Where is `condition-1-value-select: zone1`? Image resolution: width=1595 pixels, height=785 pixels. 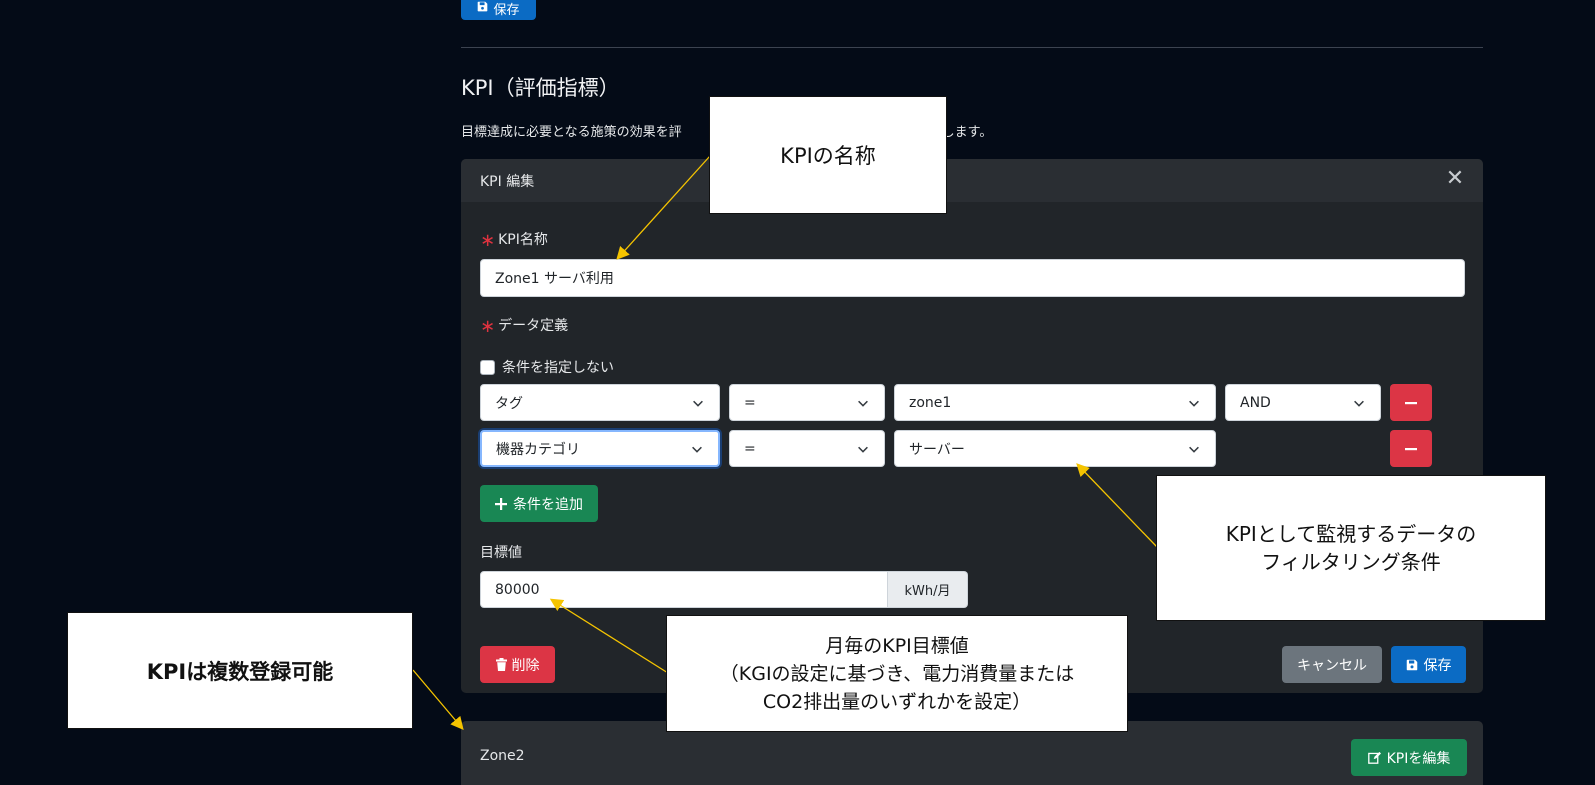
condition-1-value-select: zone1 is located at coordinates (1055, 402).